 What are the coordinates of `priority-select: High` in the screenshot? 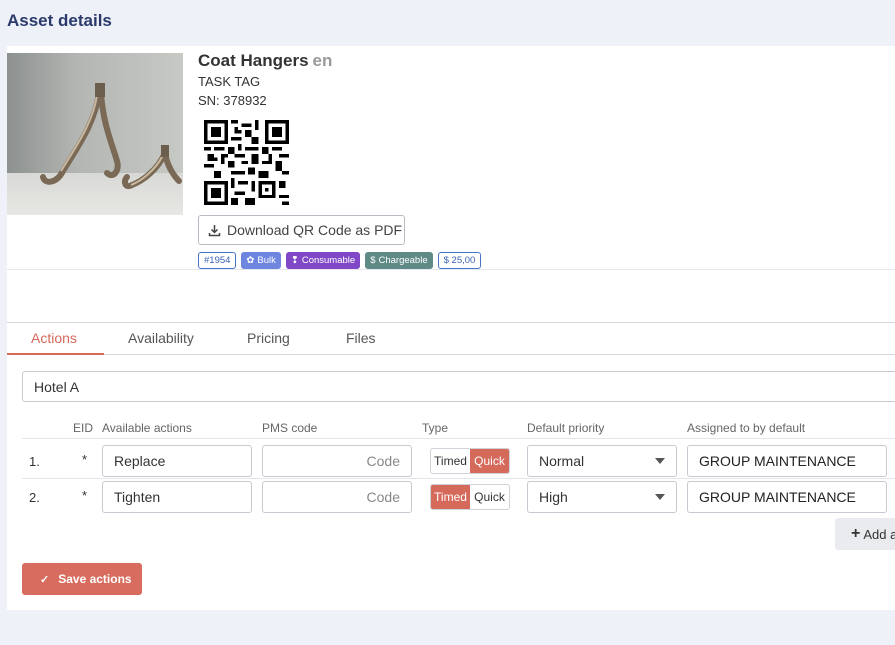 It's located at (602, 497).